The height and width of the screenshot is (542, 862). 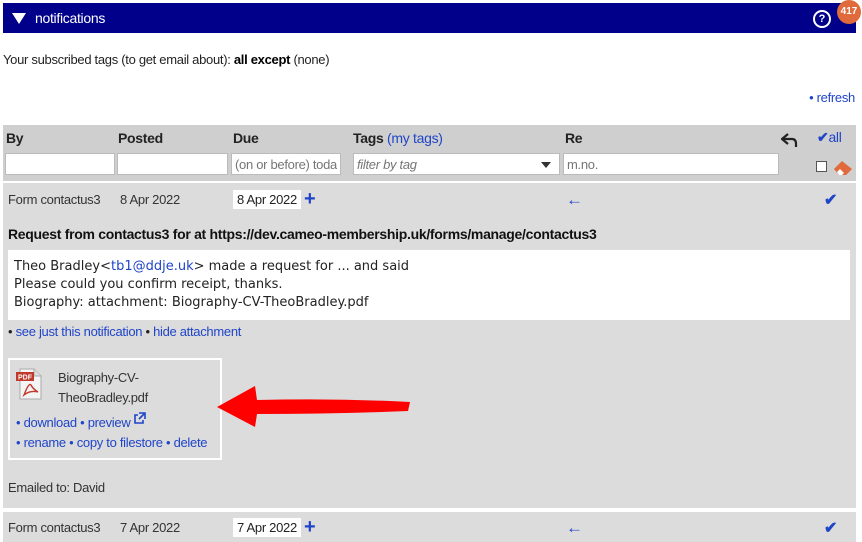 What do you see at coordinates (29, 384) in the screenshot?
I see `pdf-file-icon: PDF` at bounding box center [29, 384].